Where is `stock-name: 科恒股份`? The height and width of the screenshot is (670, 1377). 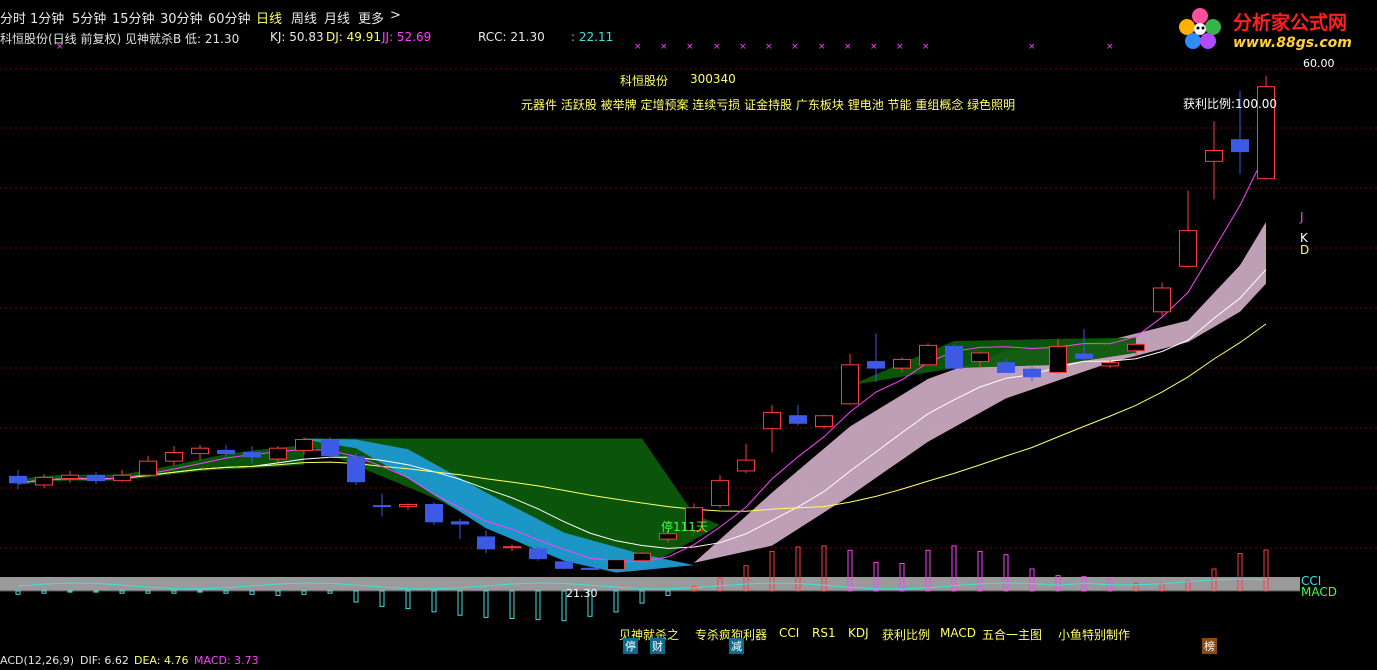
stock-name: 科恒股份 is located at coordinates (644, 81).